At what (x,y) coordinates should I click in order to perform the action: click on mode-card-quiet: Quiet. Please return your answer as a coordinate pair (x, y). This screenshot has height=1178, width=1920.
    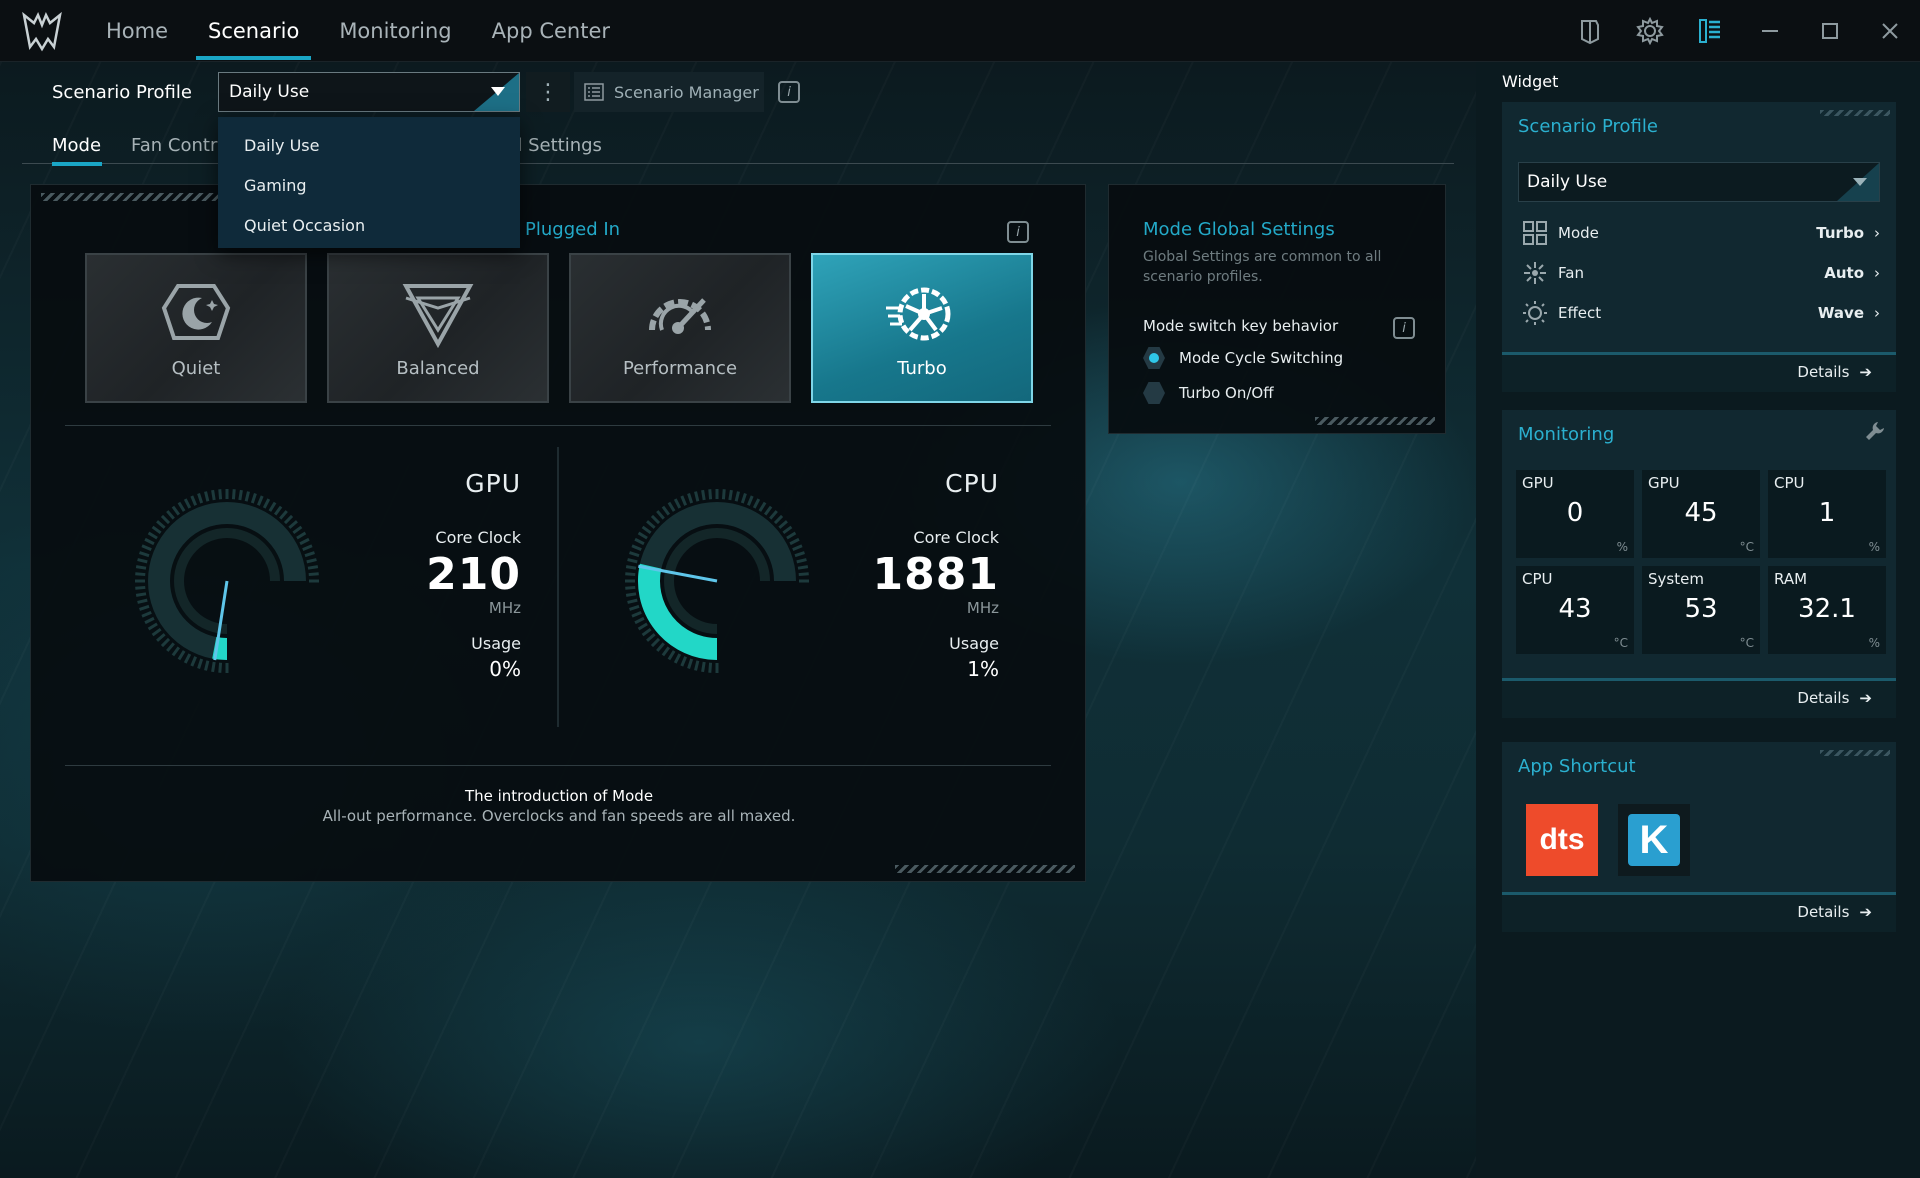
    Looking at the image, I should click on (196, 328).